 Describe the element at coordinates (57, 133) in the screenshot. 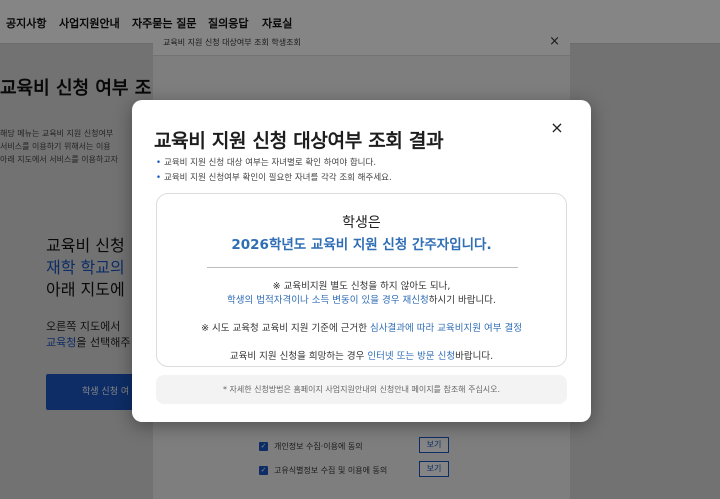

I see `page-desc-1: 해당 메뉴는 교육비 지원 신청여부` at that location.